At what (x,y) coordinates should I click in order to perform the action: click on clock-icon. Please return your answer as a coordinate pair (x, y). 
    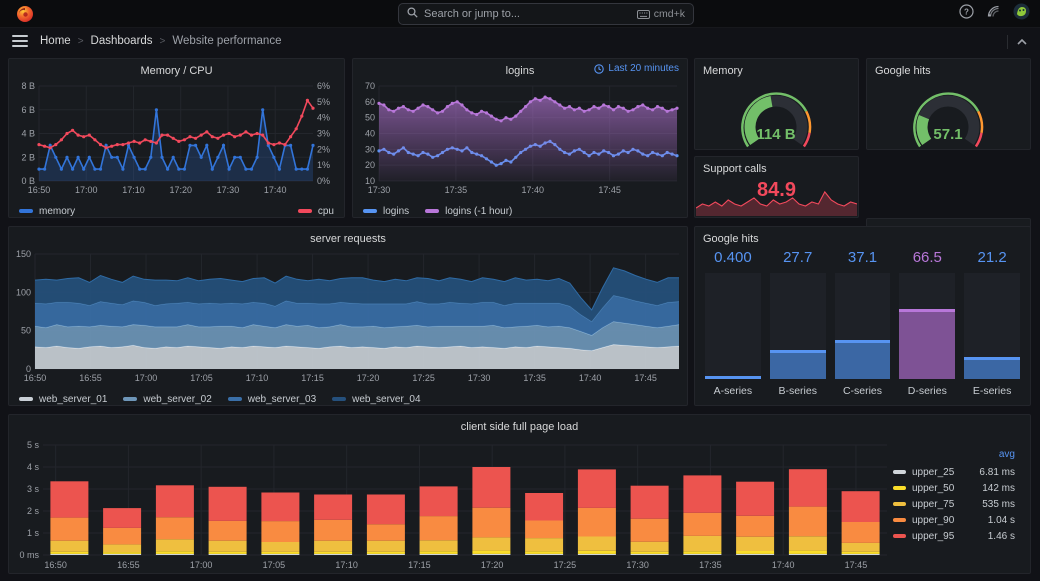
    Looking at the image, I should click on (599, 68).